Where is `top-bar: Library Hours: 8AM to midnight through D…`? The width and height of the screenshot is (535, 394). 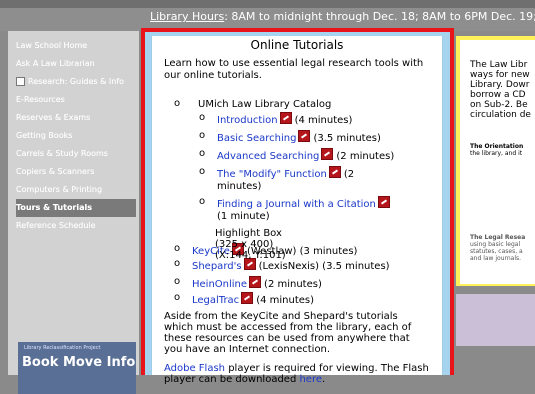
top-bar: Library Hours: 8AM to midnight through D… is located at coordinates (267, 15).